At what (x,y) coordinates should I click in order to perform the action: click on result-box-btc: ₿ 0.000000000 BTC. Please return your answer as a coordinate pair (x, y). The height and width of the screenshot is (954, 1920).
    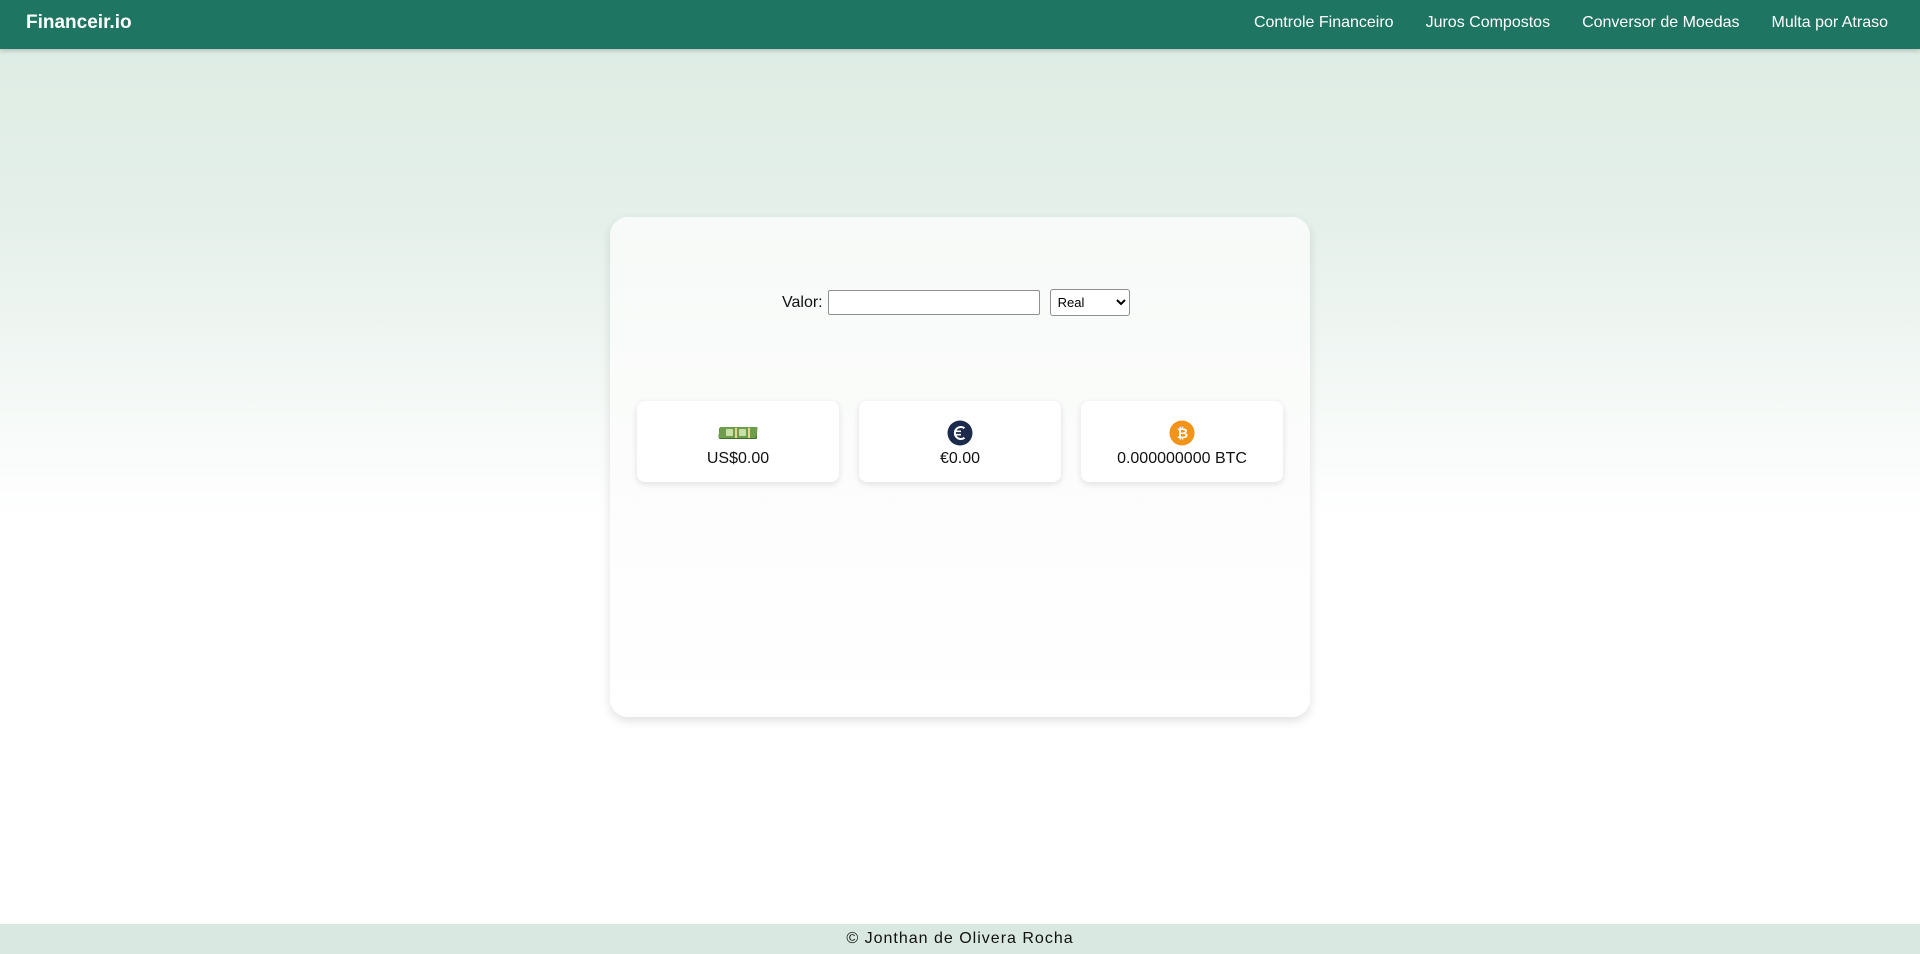
    Looking at the image, I should click on (1182, 441).